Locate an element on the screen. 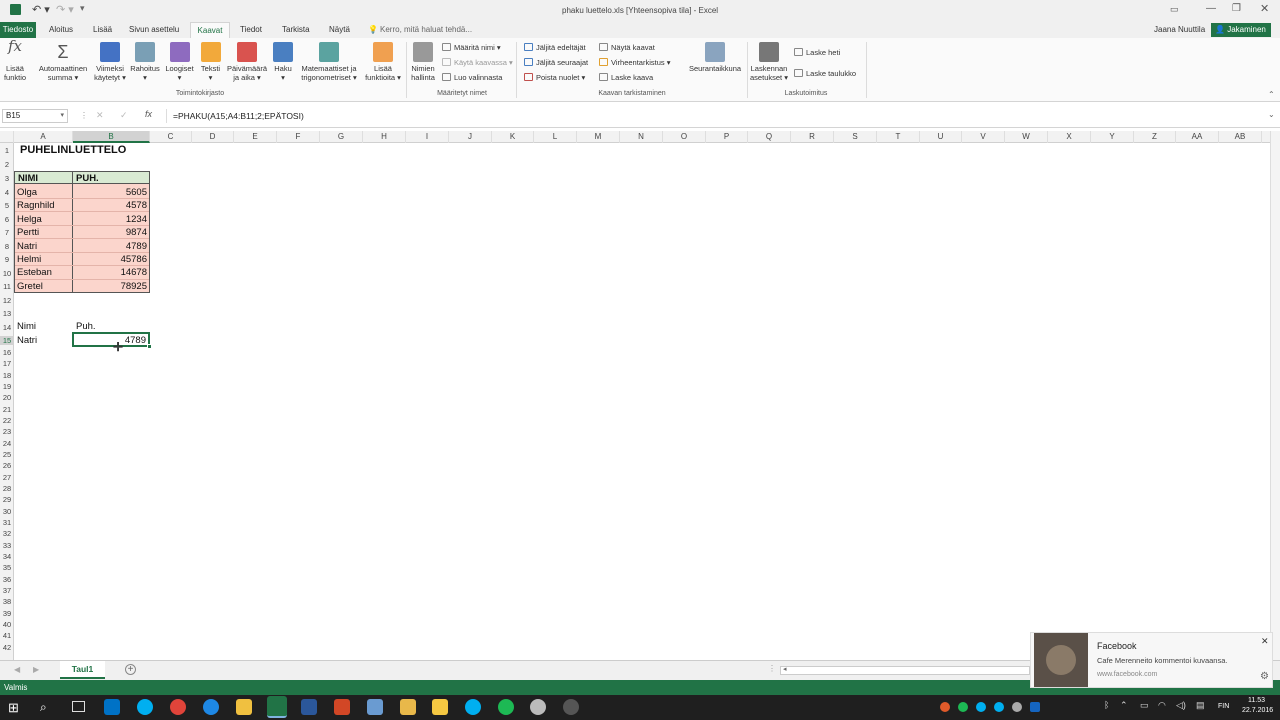 The width and height of the screenshot is (1280, 720). row-header: 11 is located at coordinates (7, 286).